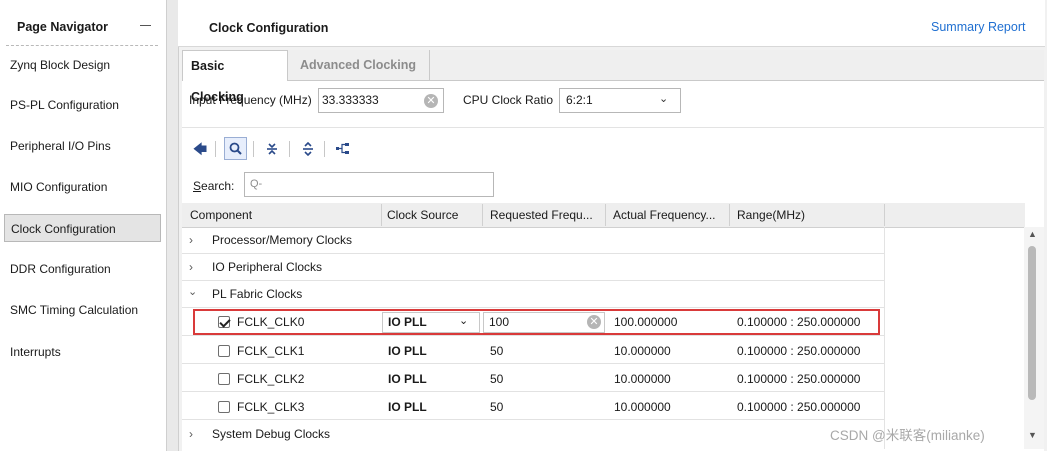 The image size is (1047, 451). Describe the element at coordinates (1032, 435) in the screenshot. I see `scroll-down-icon: ▼` at that location.